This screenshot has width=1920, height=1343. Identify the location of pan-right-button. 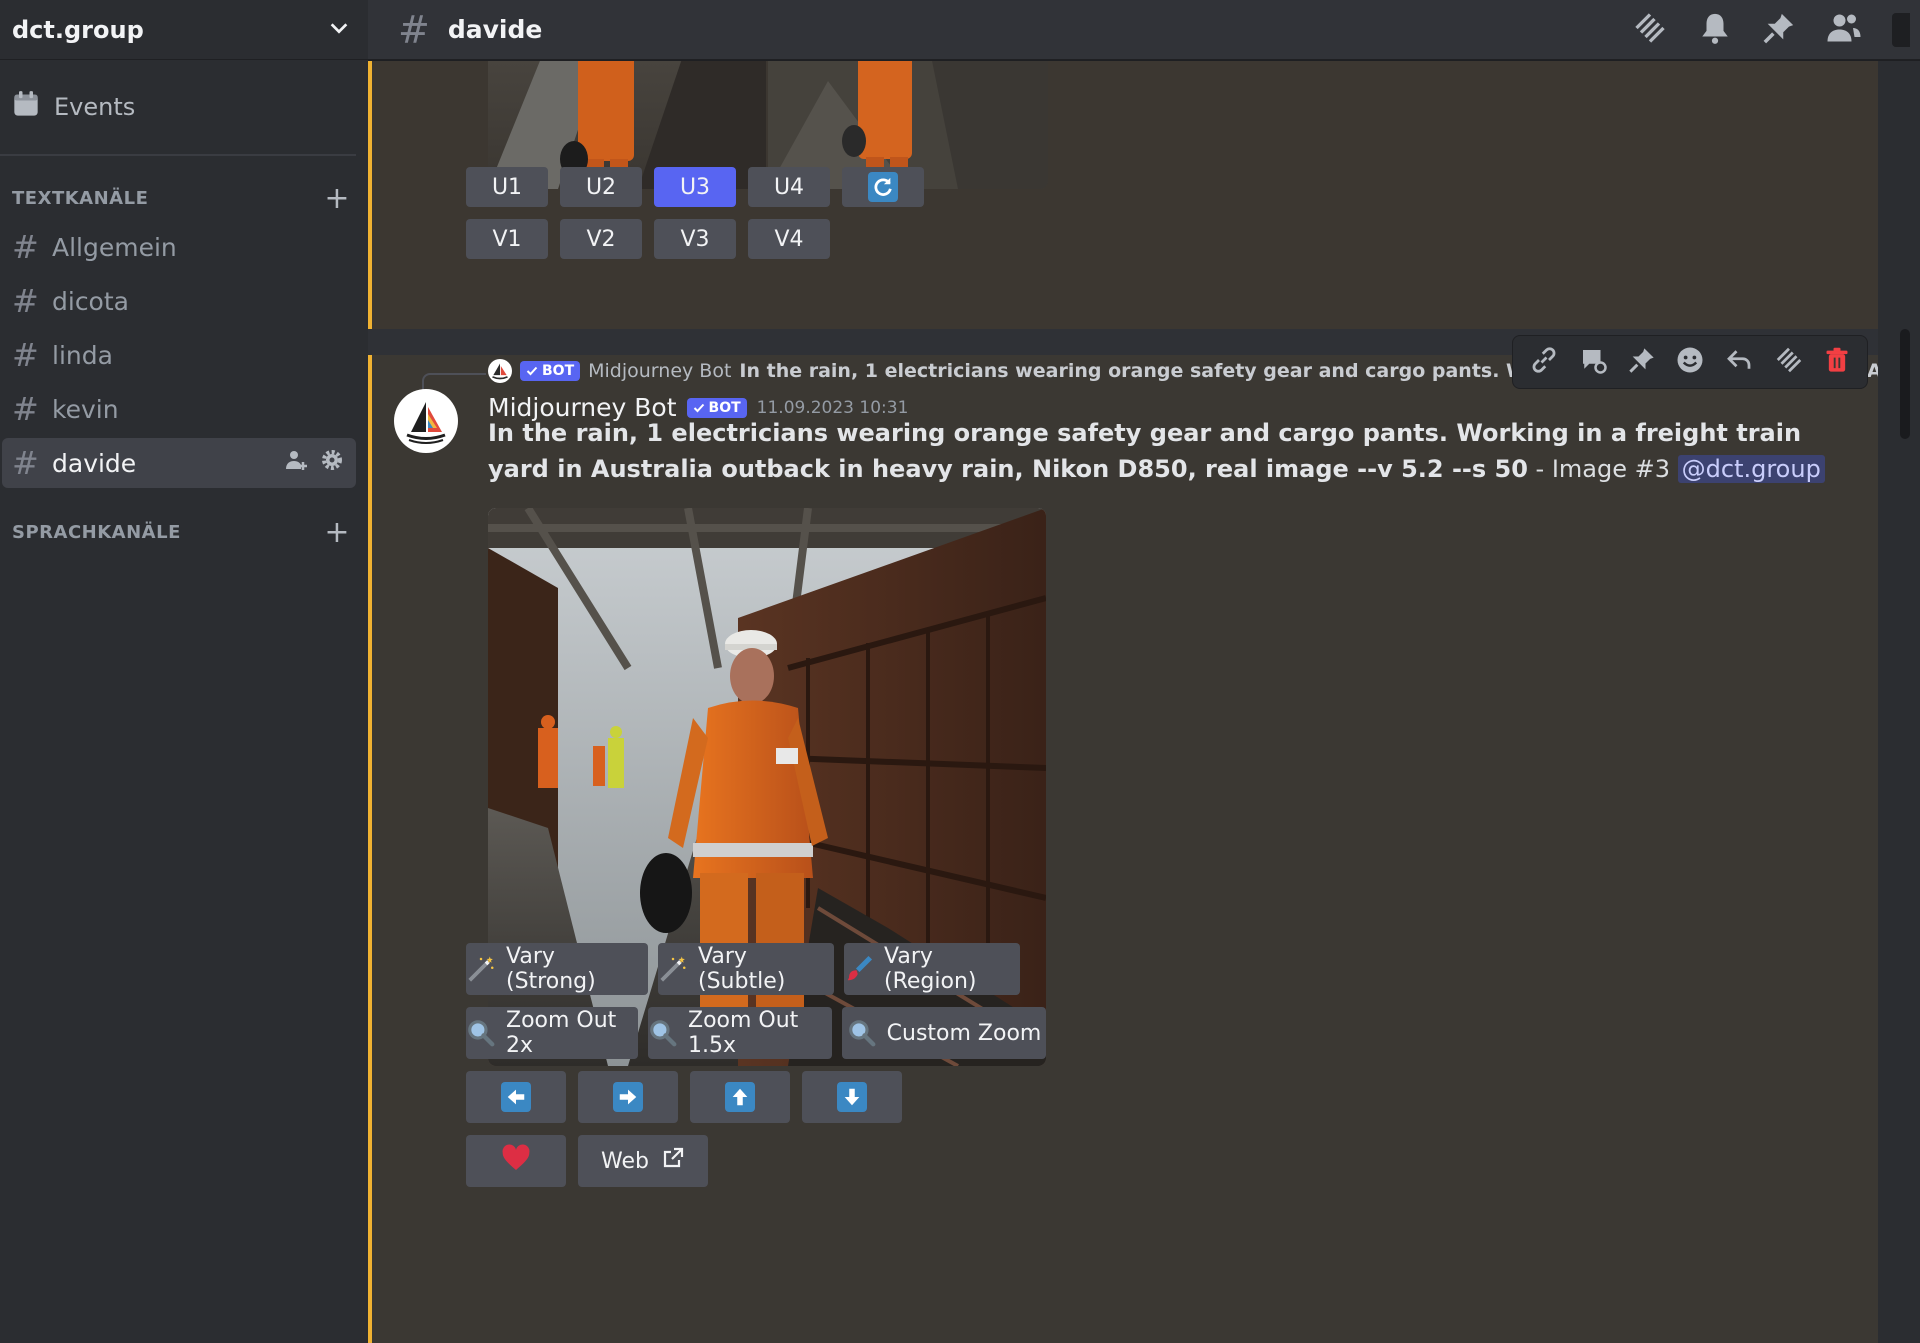
(628, 1097).